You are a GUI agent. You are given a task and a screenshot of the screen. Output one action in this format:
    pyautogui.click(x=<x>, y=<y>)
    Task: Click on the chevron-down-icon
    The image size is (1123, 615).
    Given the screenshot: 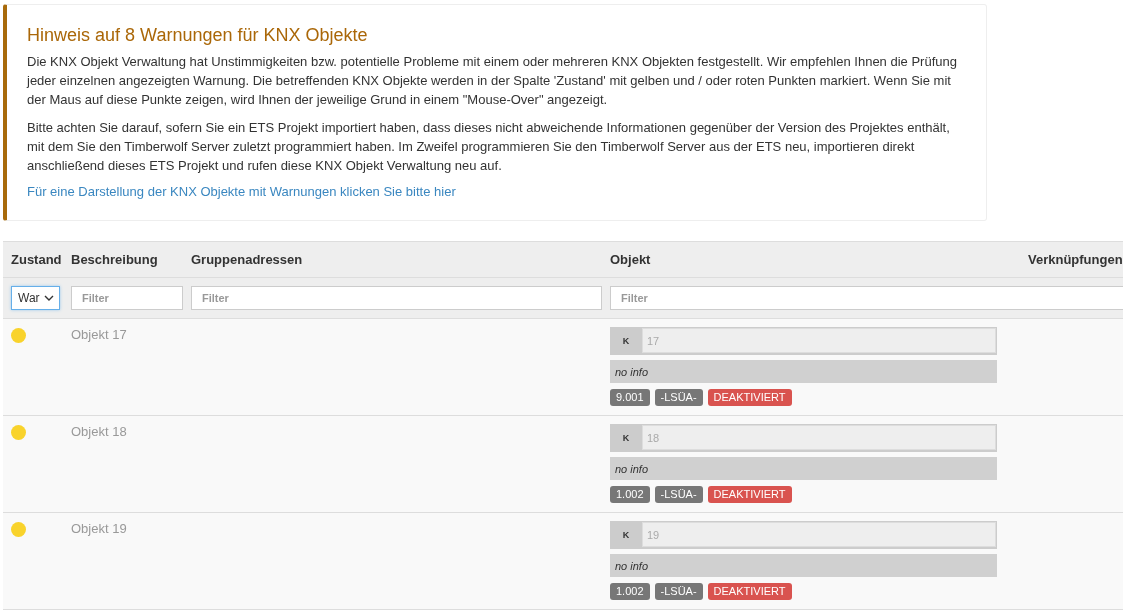 What is the action you would take?
    pyautogui.click(x=49, y=298)
    